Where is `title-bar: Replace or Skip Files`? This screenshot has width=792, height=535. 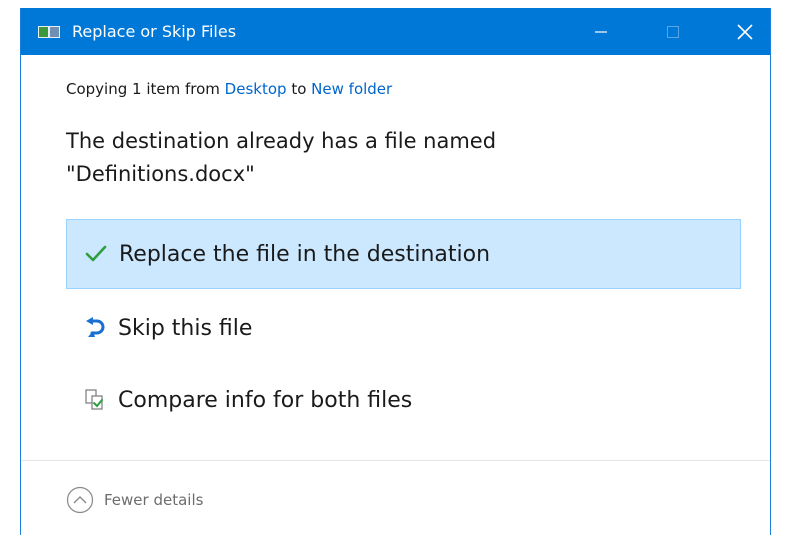 title-bar: Replace or Skip Files is located at coordinates (395, 31).